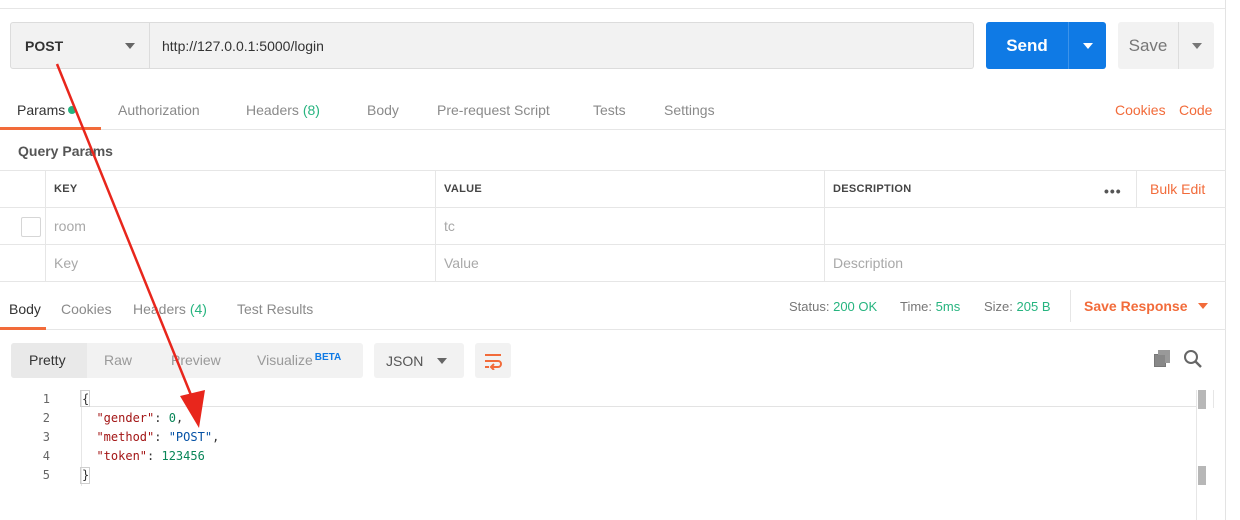  What do you see at coordinates (609, 110) in the screenshot?
I see `tab-tests: Tests` at bounding box center [609, 110].